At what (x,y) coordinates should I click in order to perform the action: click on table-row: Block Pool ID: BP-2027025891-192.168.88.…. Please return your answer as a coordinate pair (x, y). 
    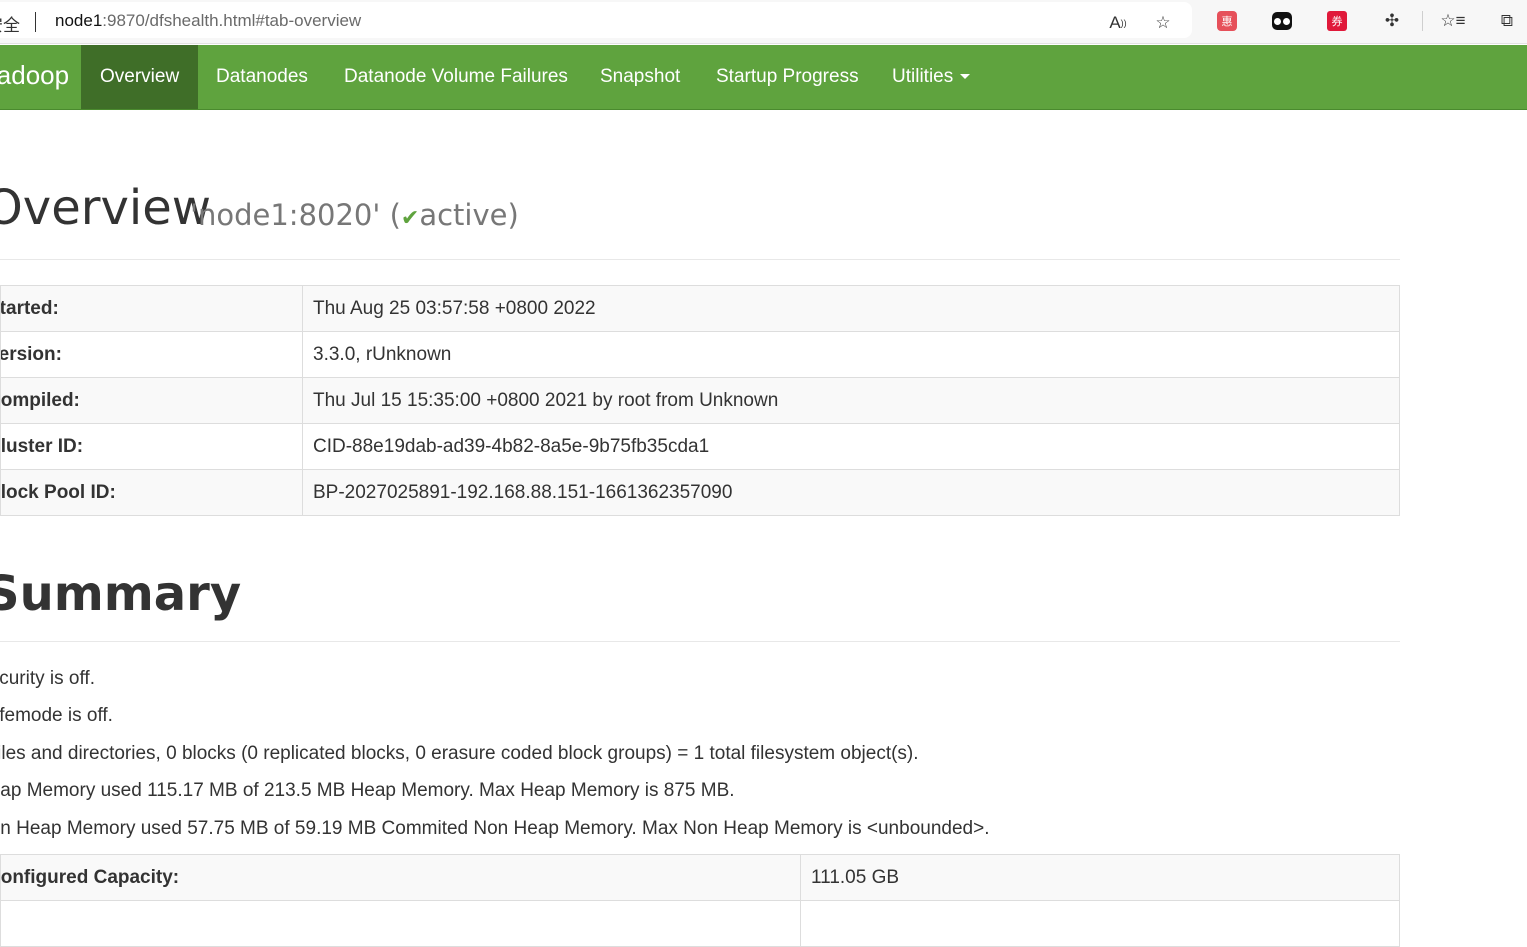
    Looking at the image, I should click on (700, 492).